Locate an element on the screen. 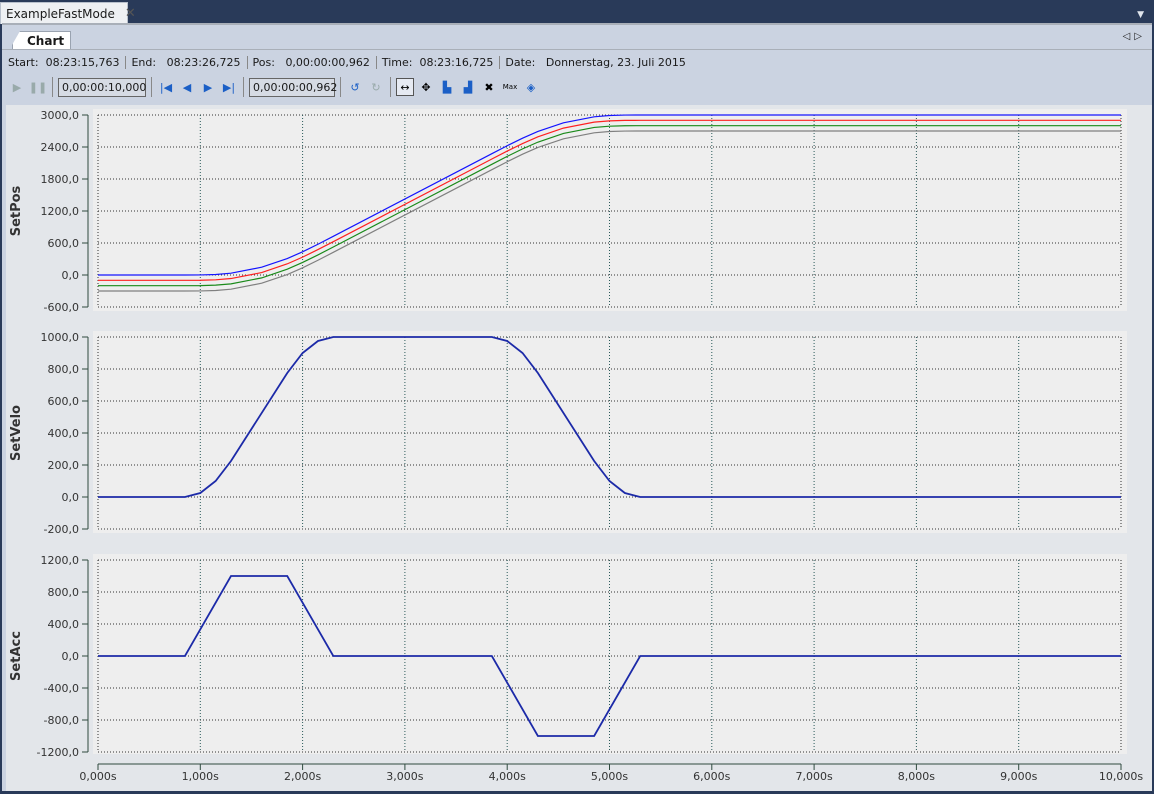 The width and height of the screenshot is (1154, 794). close-icon: ✕ is located at coordinates (130, 13).